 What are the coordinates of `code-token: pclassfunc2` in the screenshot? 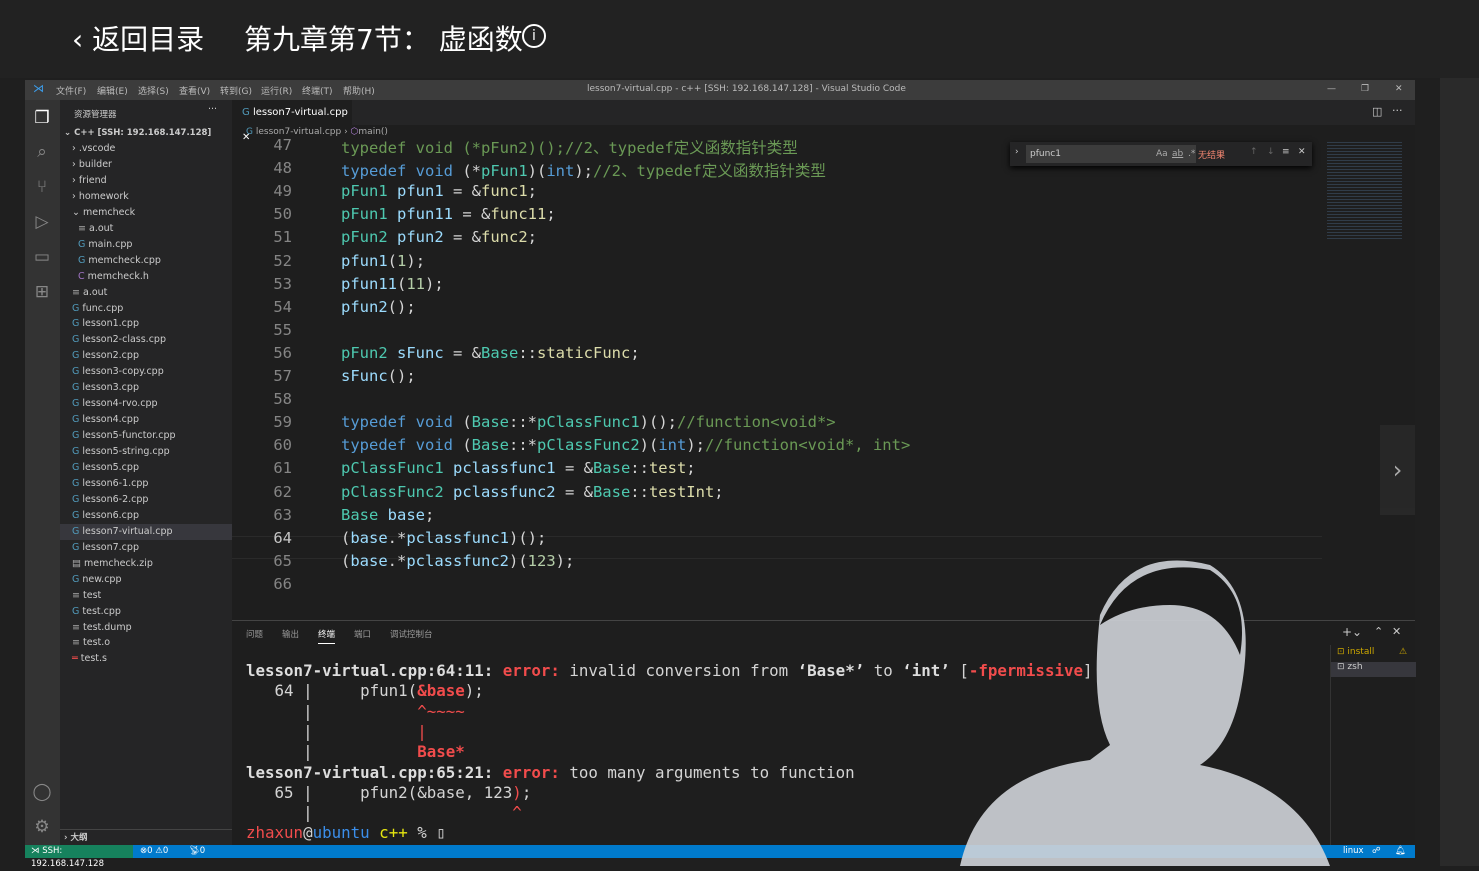 It's located at (457, 560).